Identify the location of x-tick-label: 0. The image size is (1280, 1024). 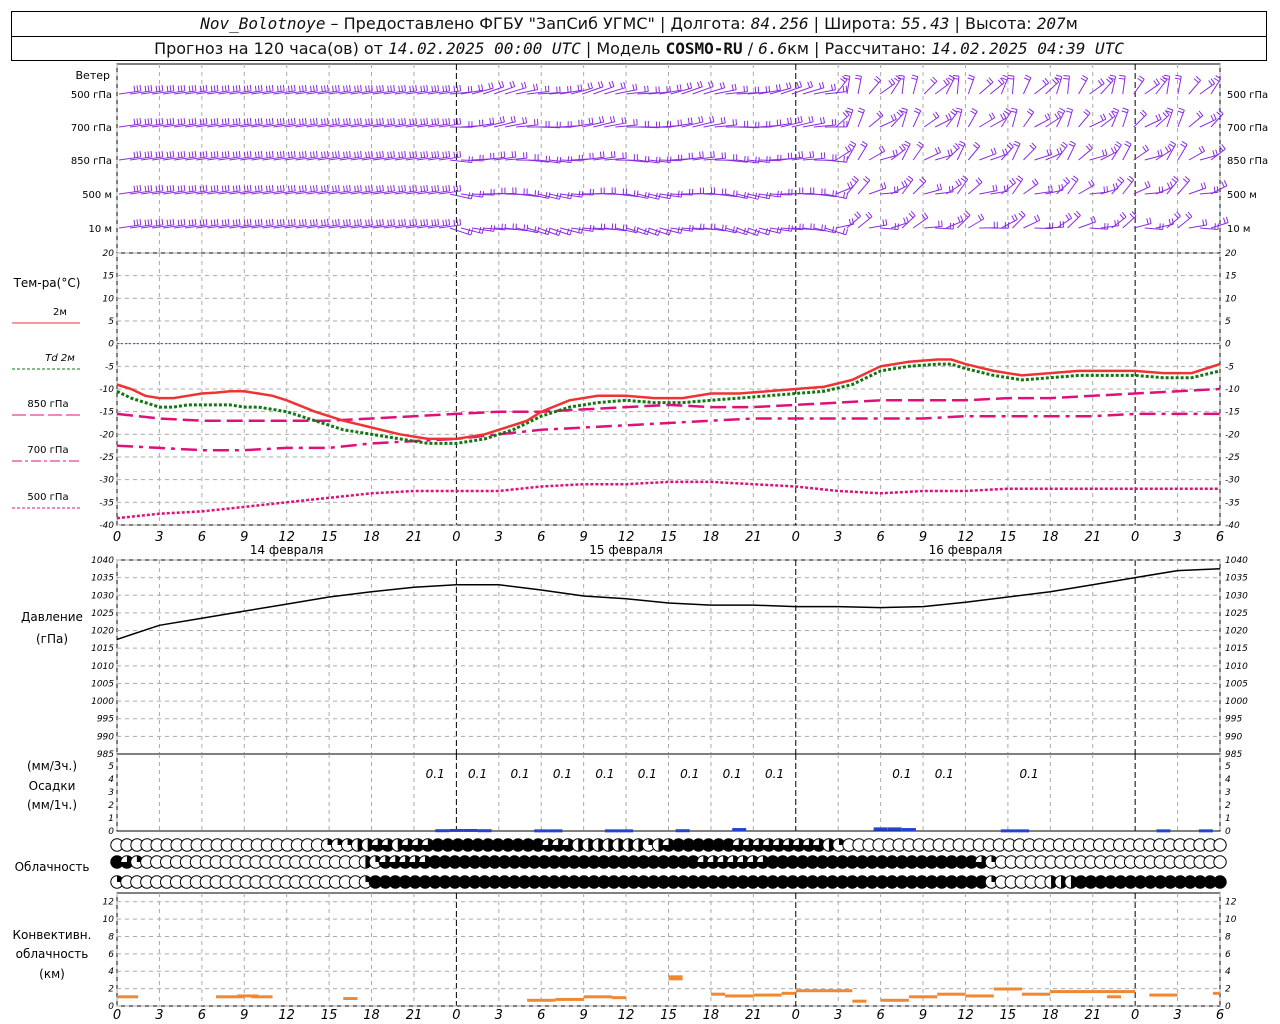
(456, 537).